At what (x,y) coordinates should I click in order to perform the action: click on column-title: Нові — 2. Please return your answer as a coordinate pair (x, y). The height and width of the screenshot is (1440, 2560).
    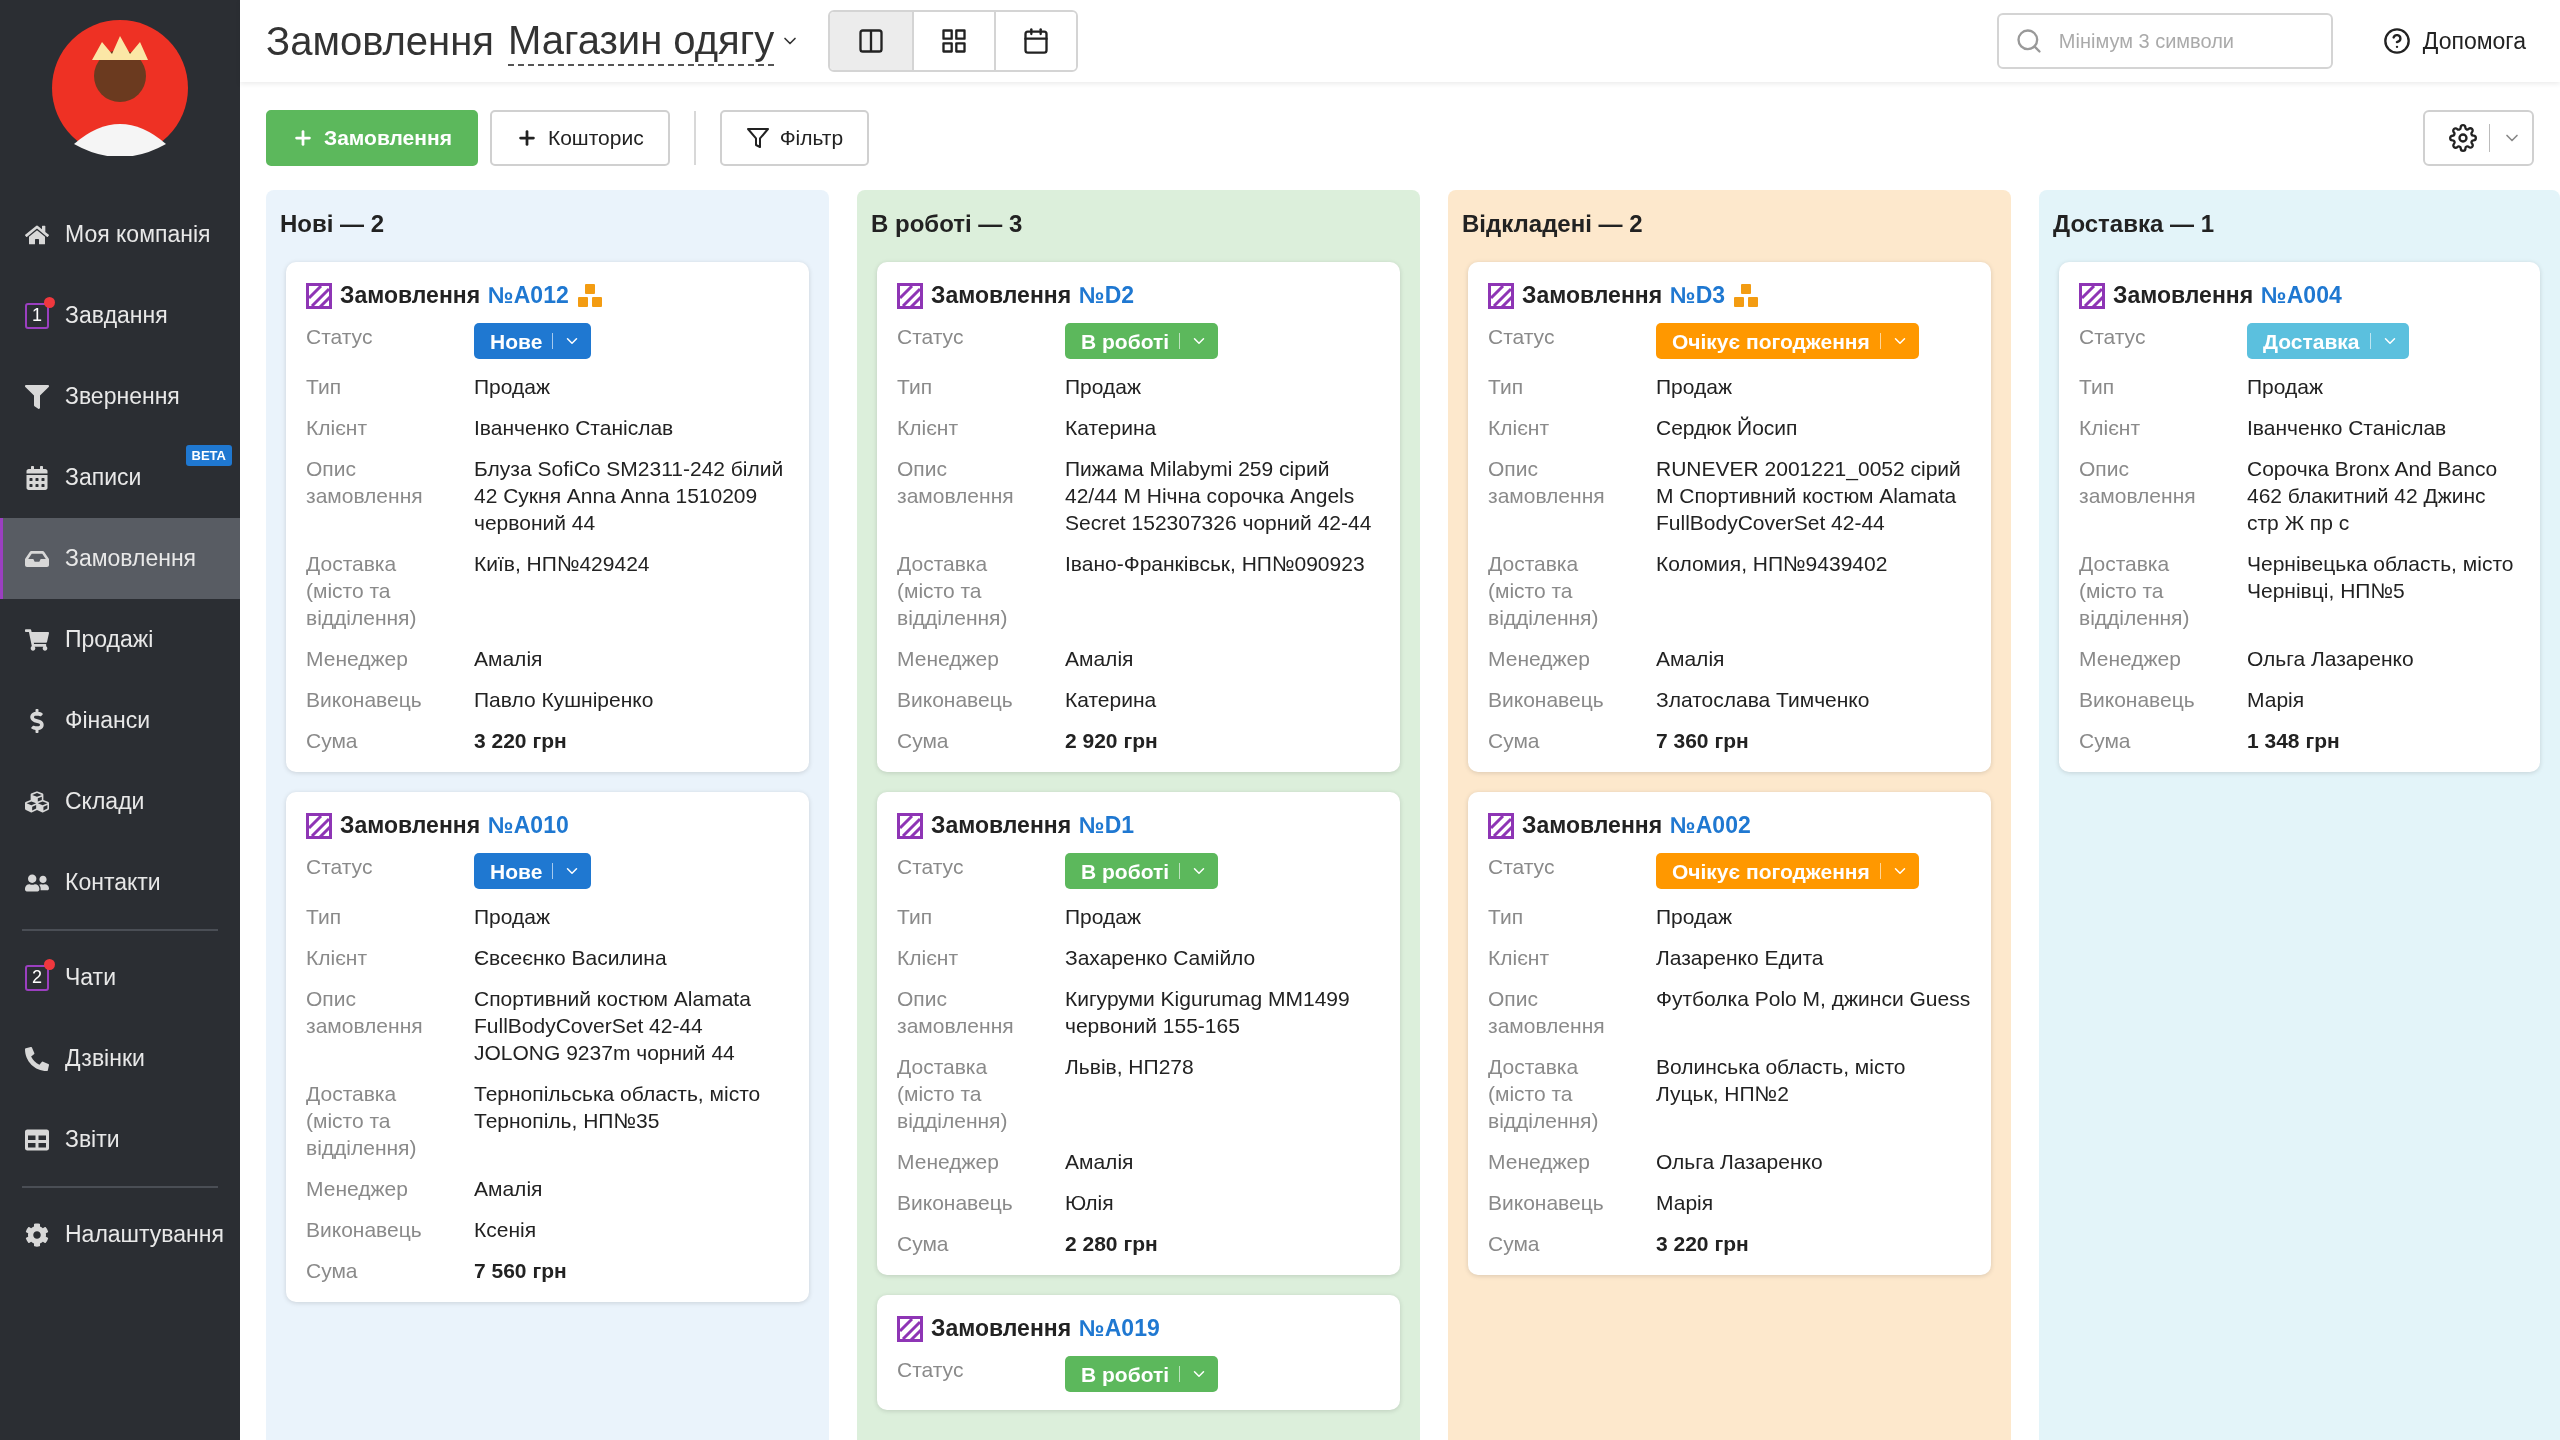
    Looking at the image, I should click on (333, 223).